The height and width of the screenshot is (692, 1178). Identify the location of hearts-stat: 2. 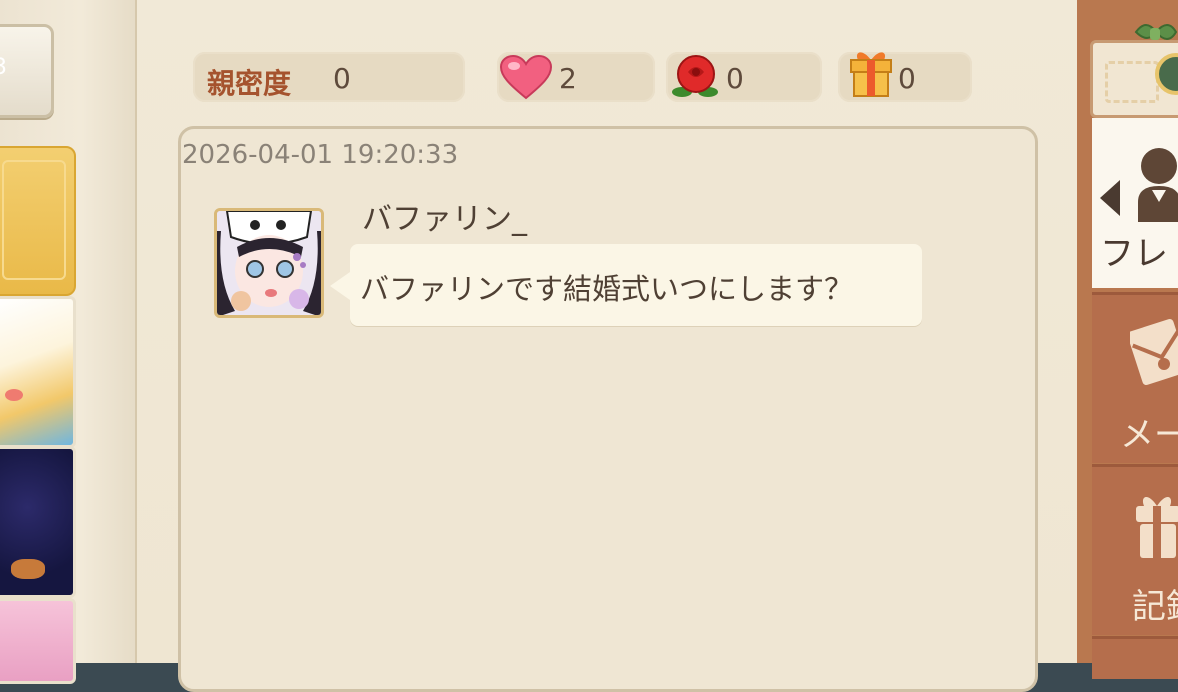
(576, 77).